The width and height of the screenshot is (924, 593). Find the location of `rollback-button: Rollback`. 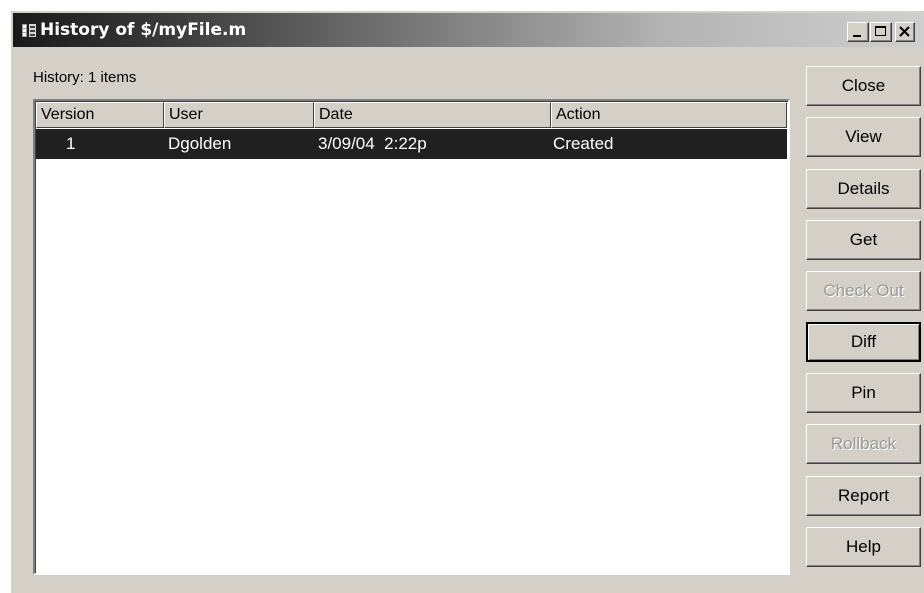

rollback-button: Rollback is located at coordinates (863, 444).